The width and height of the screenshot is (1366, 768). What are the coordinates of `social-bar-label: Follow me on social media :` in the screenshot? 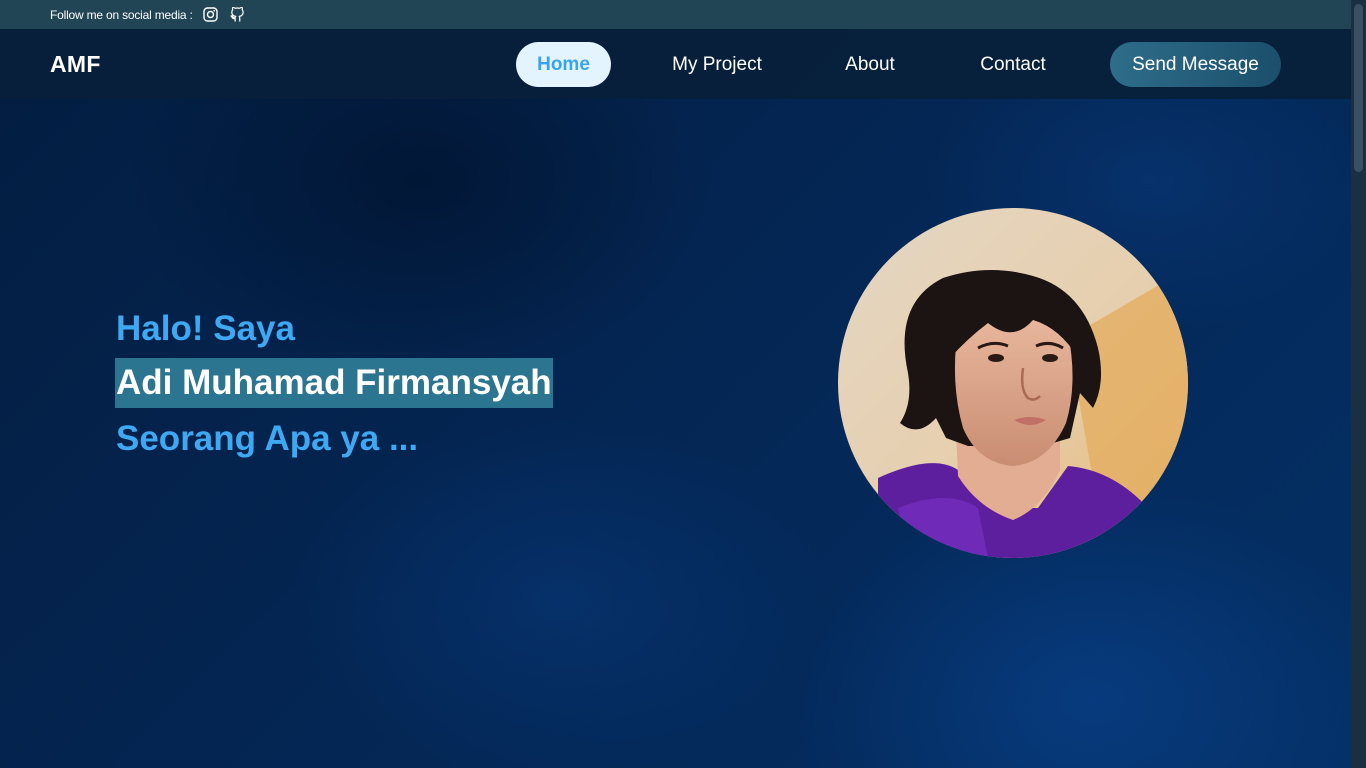 It's located at (121, 14).